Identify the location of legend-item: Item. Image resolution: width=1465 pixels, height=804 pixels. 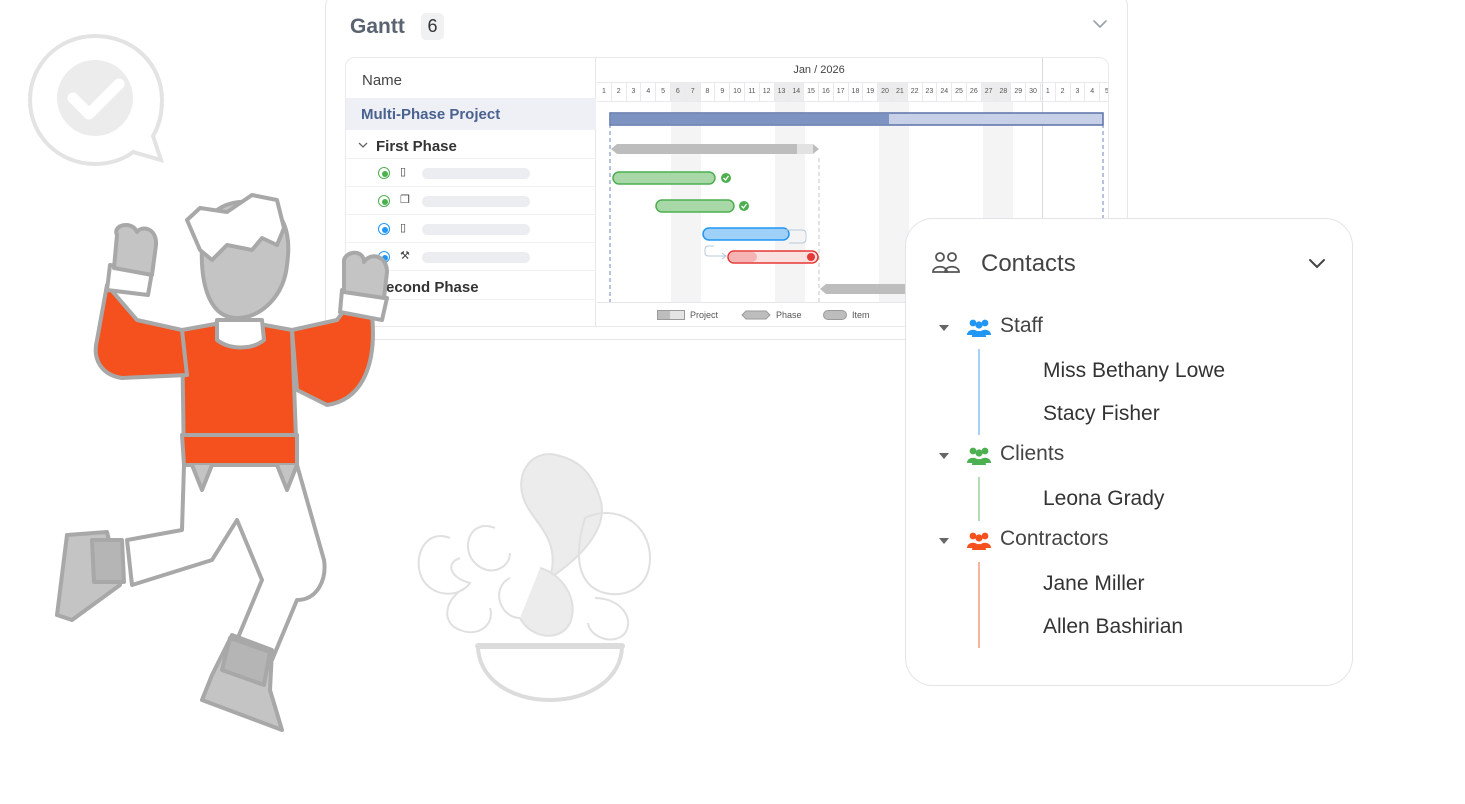
(846, 315).